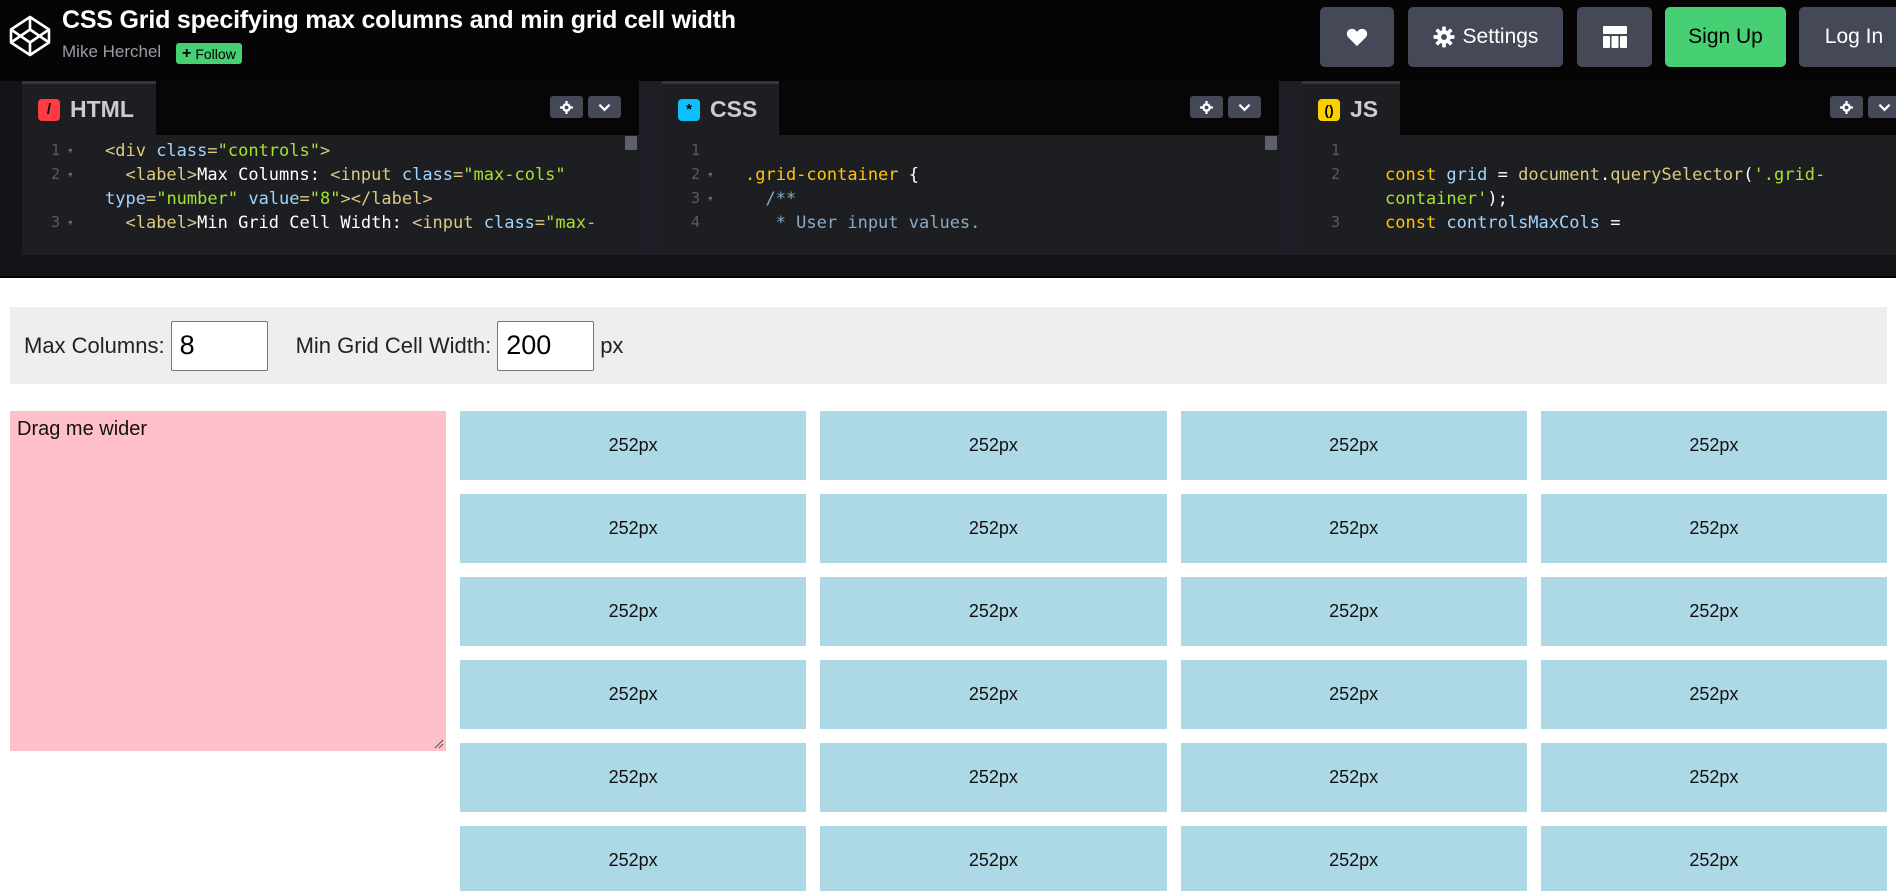  Describe the element at coordinates (393, 345) in the screenshot. I see `min-cell-width-label: Min Grid Cell Width:` at that location.